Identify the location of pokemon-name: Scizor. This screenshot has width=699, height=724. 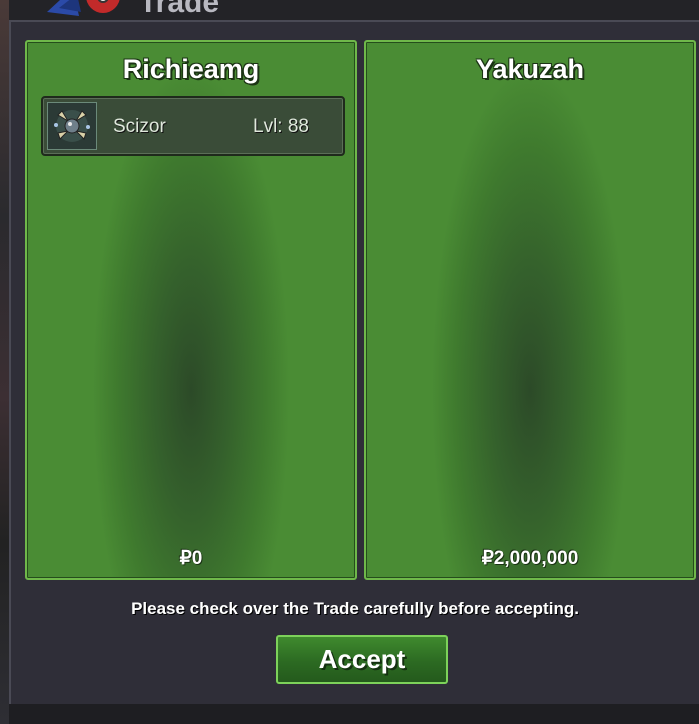
(139, 126).